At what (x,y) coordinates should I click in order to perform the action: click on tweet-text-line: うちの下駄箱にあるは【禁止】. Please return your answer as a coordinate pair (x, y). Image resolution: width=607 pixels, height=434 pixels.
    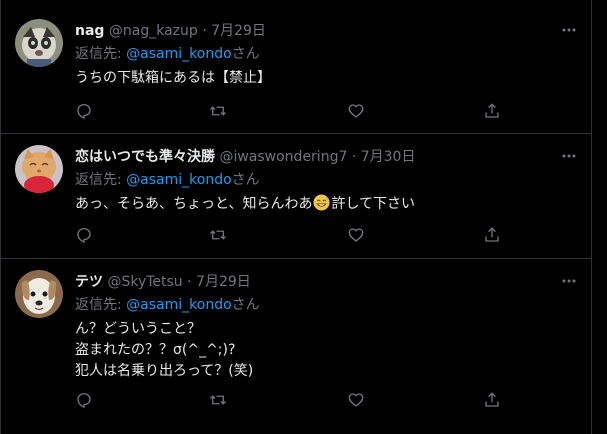
    Looking at the image, I should click on (173, 78).